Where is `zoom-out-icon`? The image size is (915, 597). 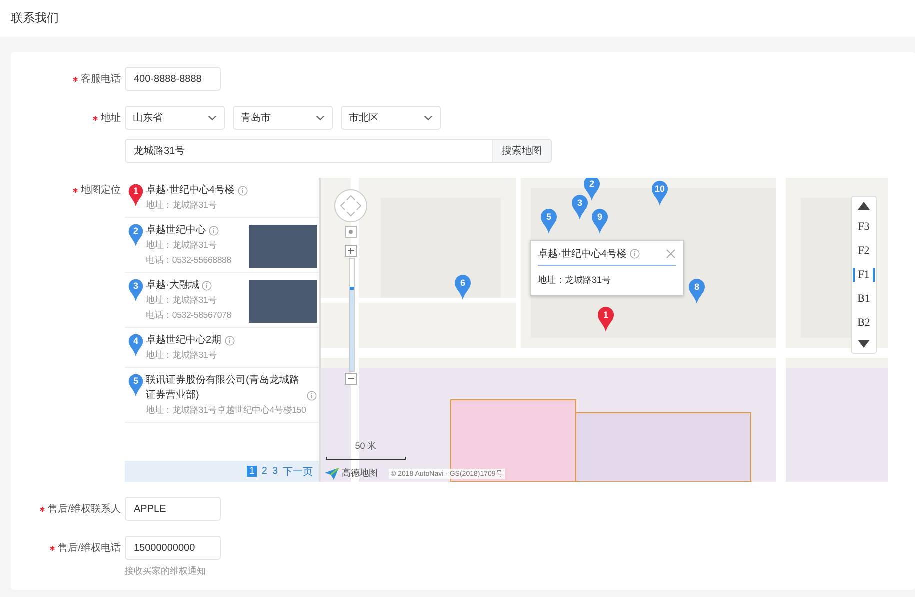
zoom-out-icon is located at coordinates (351, 379).